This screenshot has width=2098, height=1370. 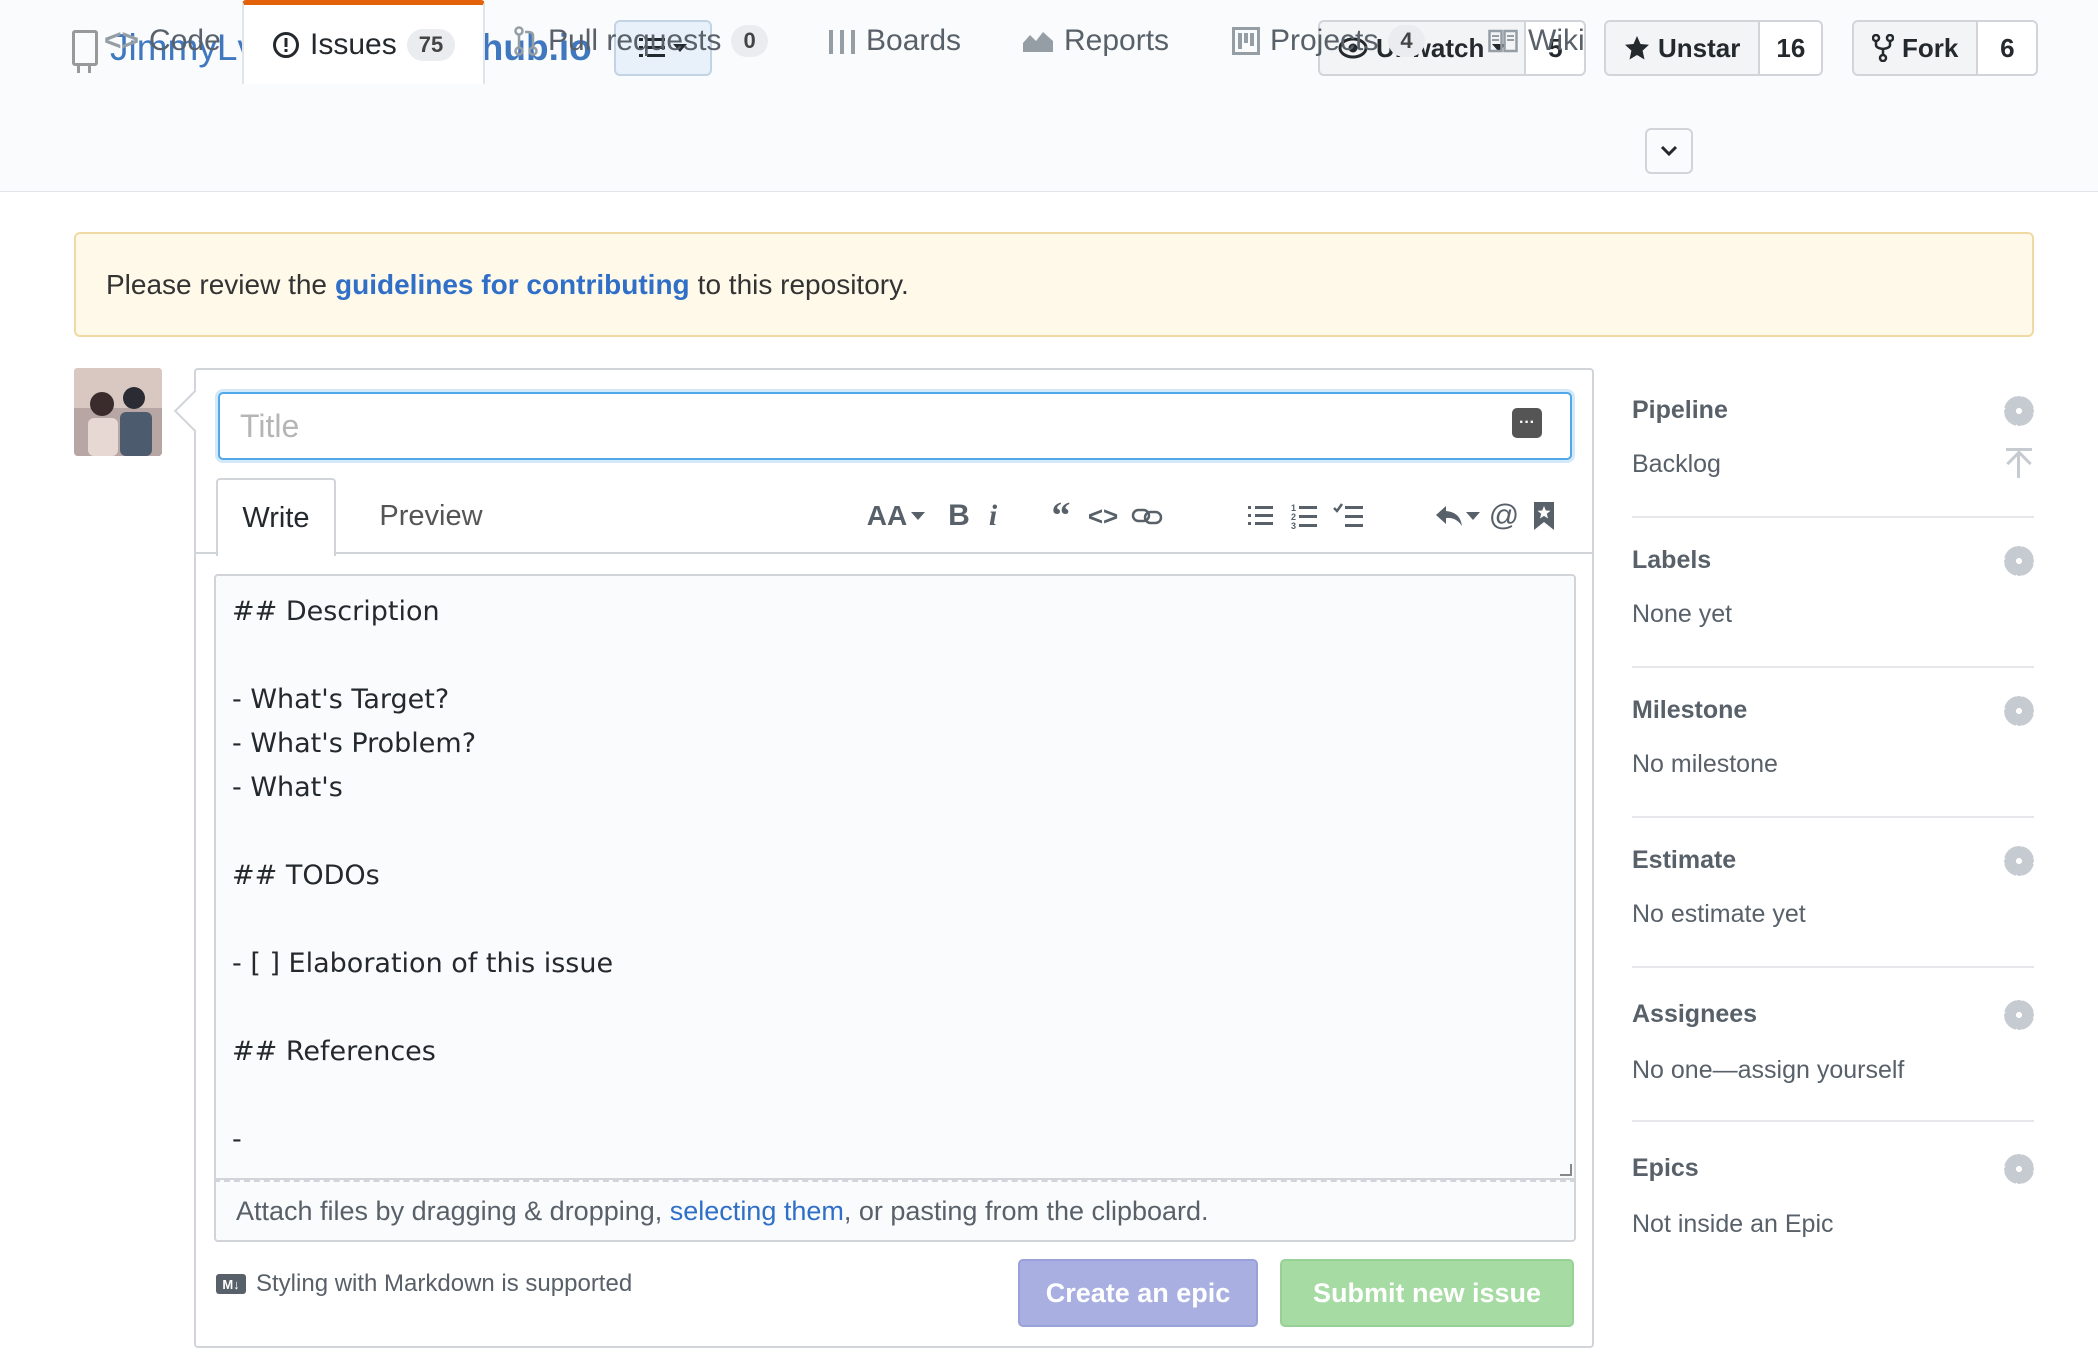 What do you see at coordinates (2019, 463) in the screenshot?
I see `move-to-top-icon` at bounding box center [2019, 463].